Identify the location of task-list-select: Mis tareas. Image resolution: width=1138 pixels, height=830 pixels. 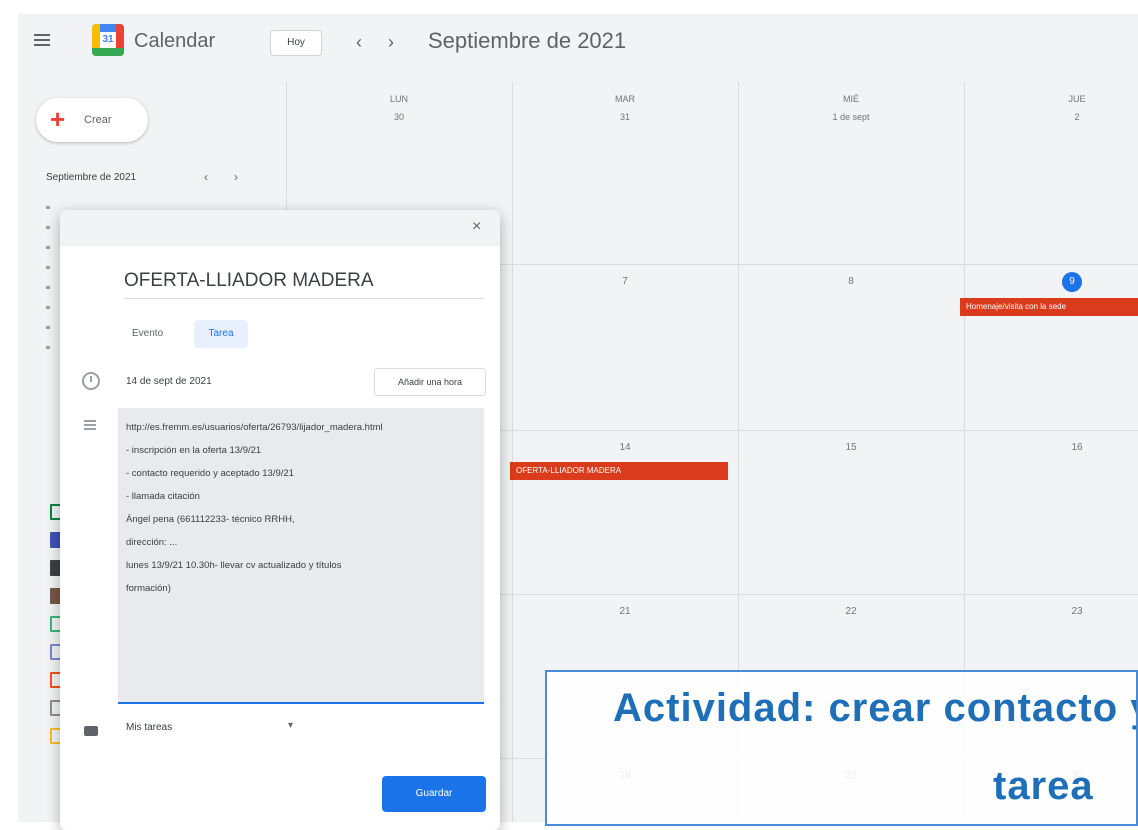
(149, 727).